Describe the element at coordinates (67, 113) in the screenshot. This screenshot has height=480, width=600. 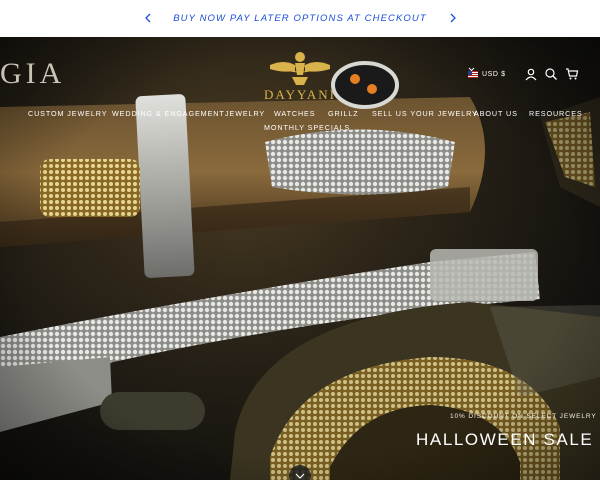
I see `nav-item-custom-jewelry: CUSTOM JEWELRY` at that location.